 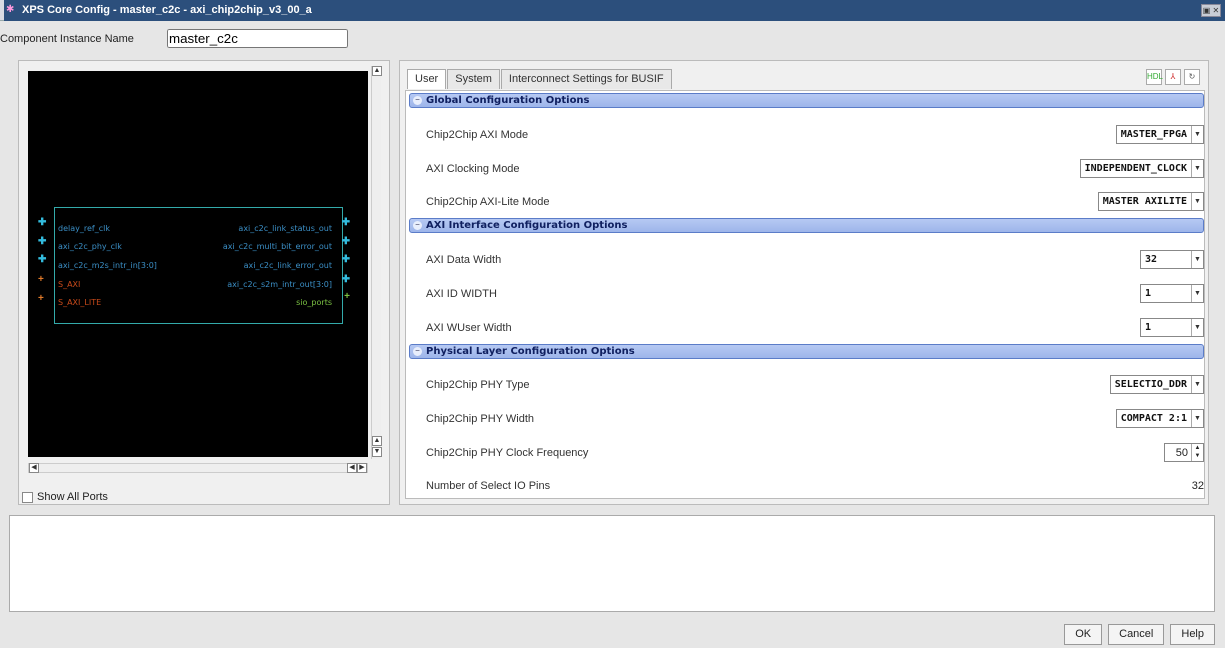 What do you see at coordinates (461, 294) in the screenshot?
I see `param-label: AXI ID WIDTH` at bounding box center [461, 294].